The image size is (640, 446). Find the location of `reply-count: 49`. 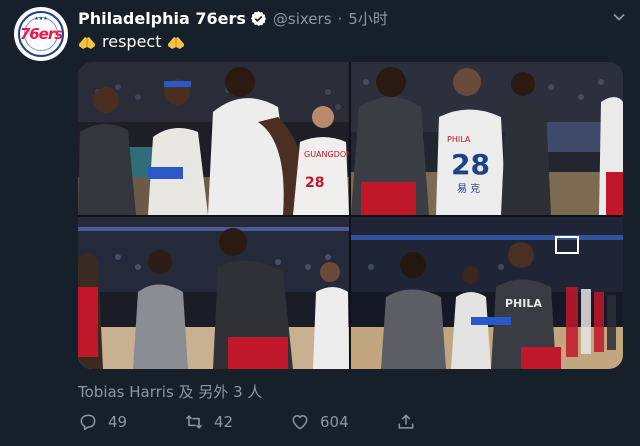

reply-count: 49 is located at coordinates (118, 422).